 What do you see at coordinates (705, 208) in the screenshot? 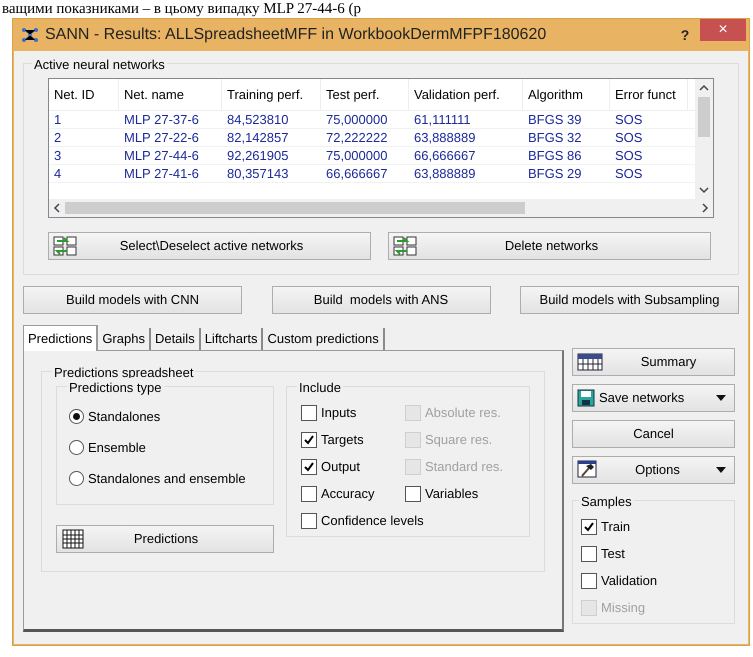
I see `scroll-right-icon` at bounding box center [705, 208].